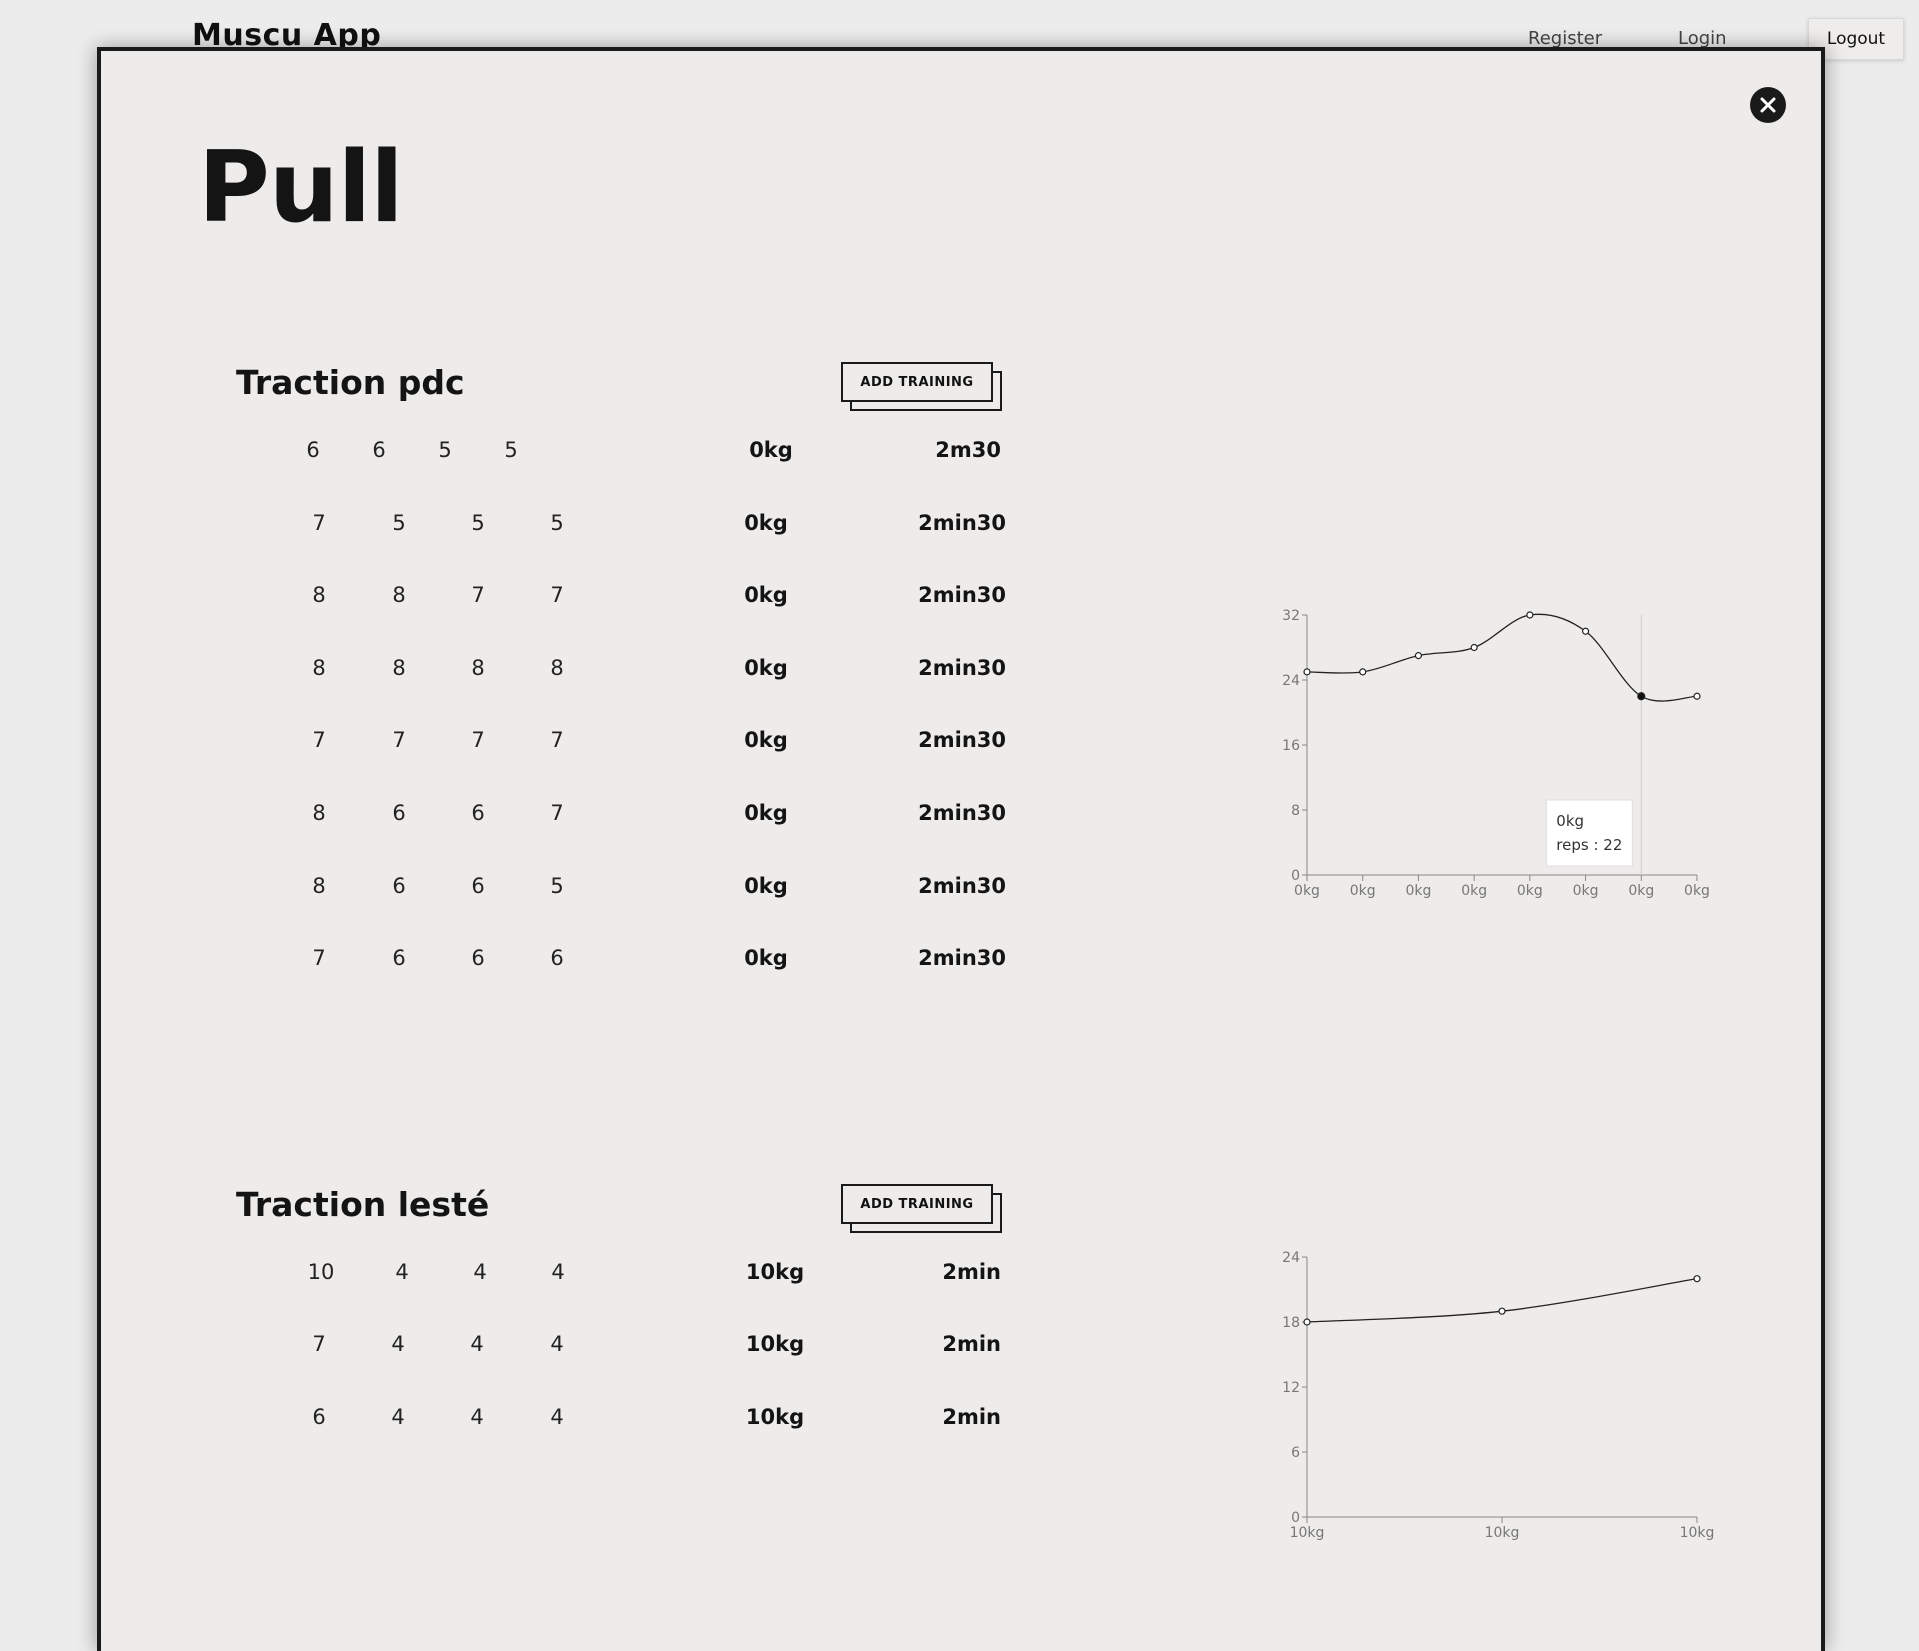  I want to click on training-row: 7 7 7 7 0kg 2min30, so click(553, 748).